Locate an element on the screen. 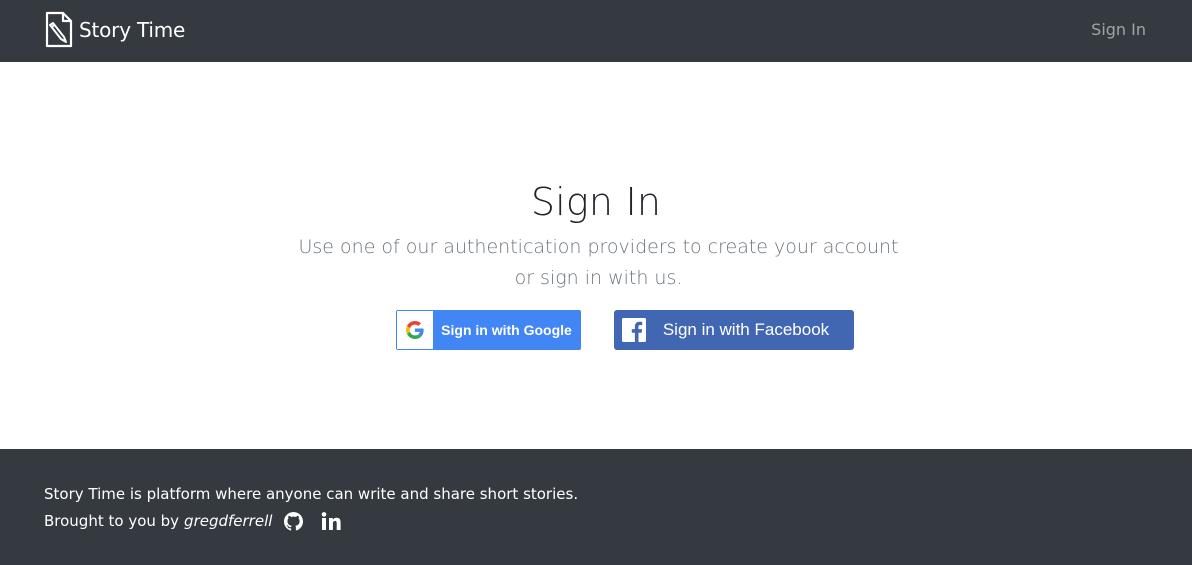 This screenshot has width=1192, height=565. google-signin-label: Sign in with Google is located at coordinates (506, 330).